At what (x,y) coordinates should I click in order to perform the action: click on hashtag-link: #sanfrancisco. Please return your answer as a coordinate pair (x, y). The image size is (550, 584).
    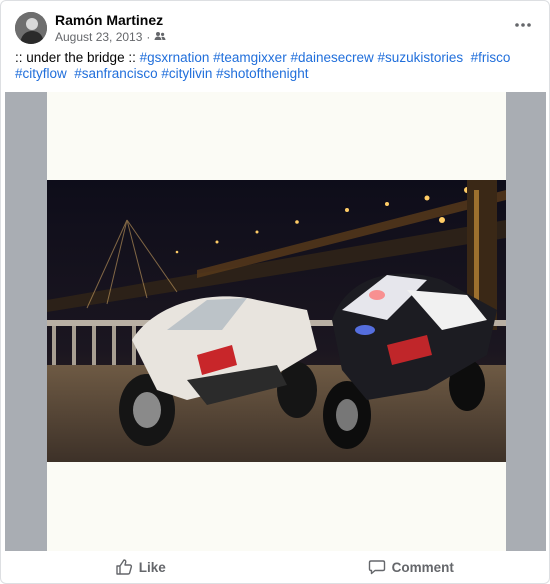
    Looking at the image, I should click on (115, 73).